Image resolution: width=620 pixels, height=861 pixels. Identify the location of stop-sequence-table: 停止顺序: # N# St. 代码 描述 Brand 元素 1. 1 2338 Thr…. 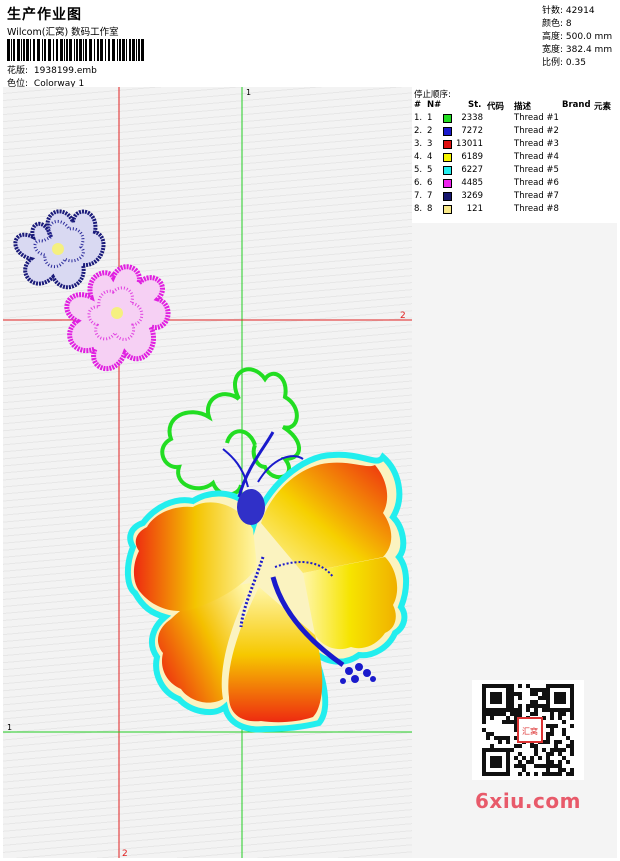
(514, 155).